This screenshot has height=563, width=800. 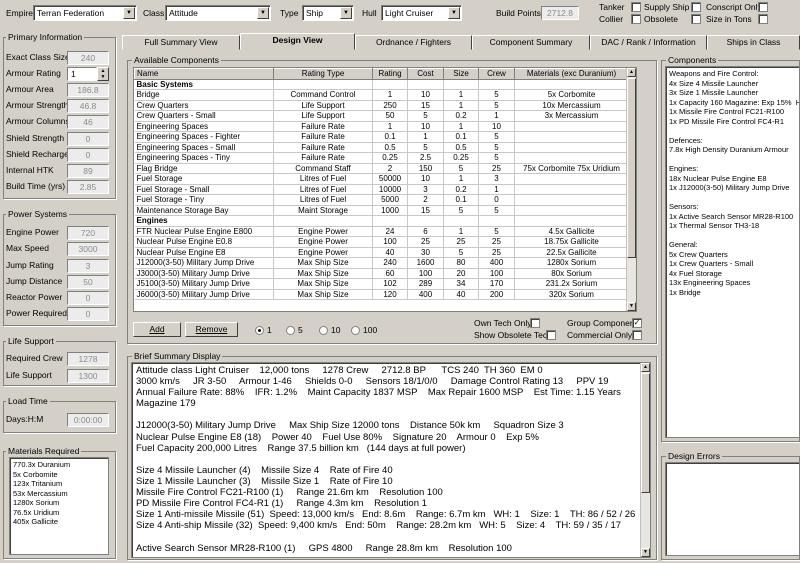 What do you see at coordinates (461, 74) in the screenshot?
I see `column-header: Size` at bounding box center [461, 74].